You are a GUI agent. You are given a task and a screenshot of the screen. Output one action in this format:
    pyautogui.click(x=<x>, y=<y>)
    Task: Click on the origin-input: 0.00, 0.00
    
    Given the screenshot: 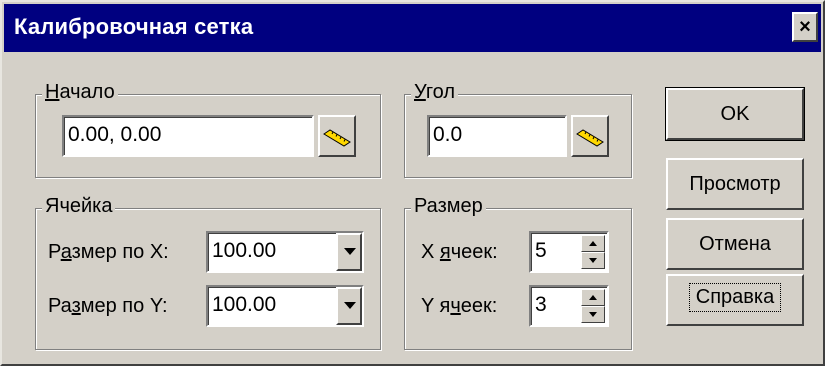 What is the action you would take?
    pyautogui.click(x=188, y=136)
    